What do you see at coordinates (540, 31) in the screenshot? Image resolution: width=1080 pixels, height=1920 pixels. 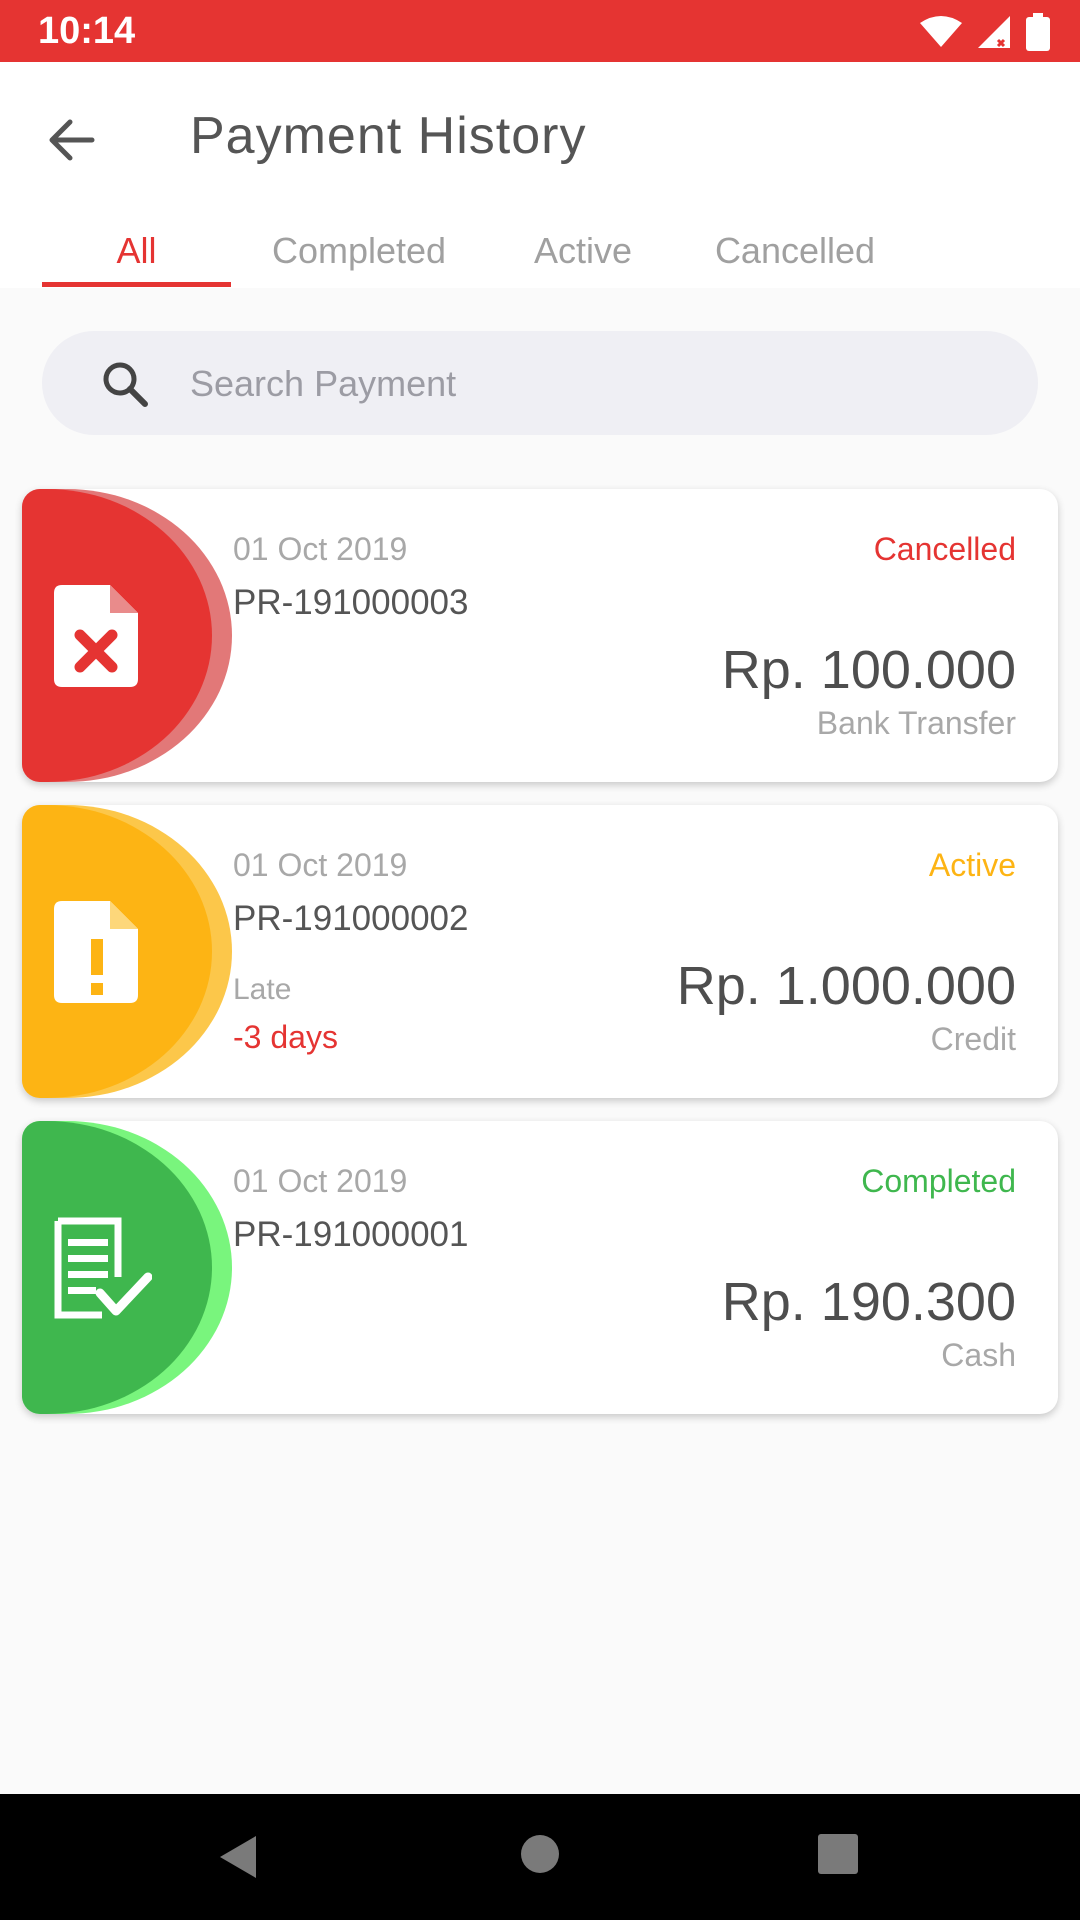 I see `status-bar: 10:14` at bounding box center [540, 31].